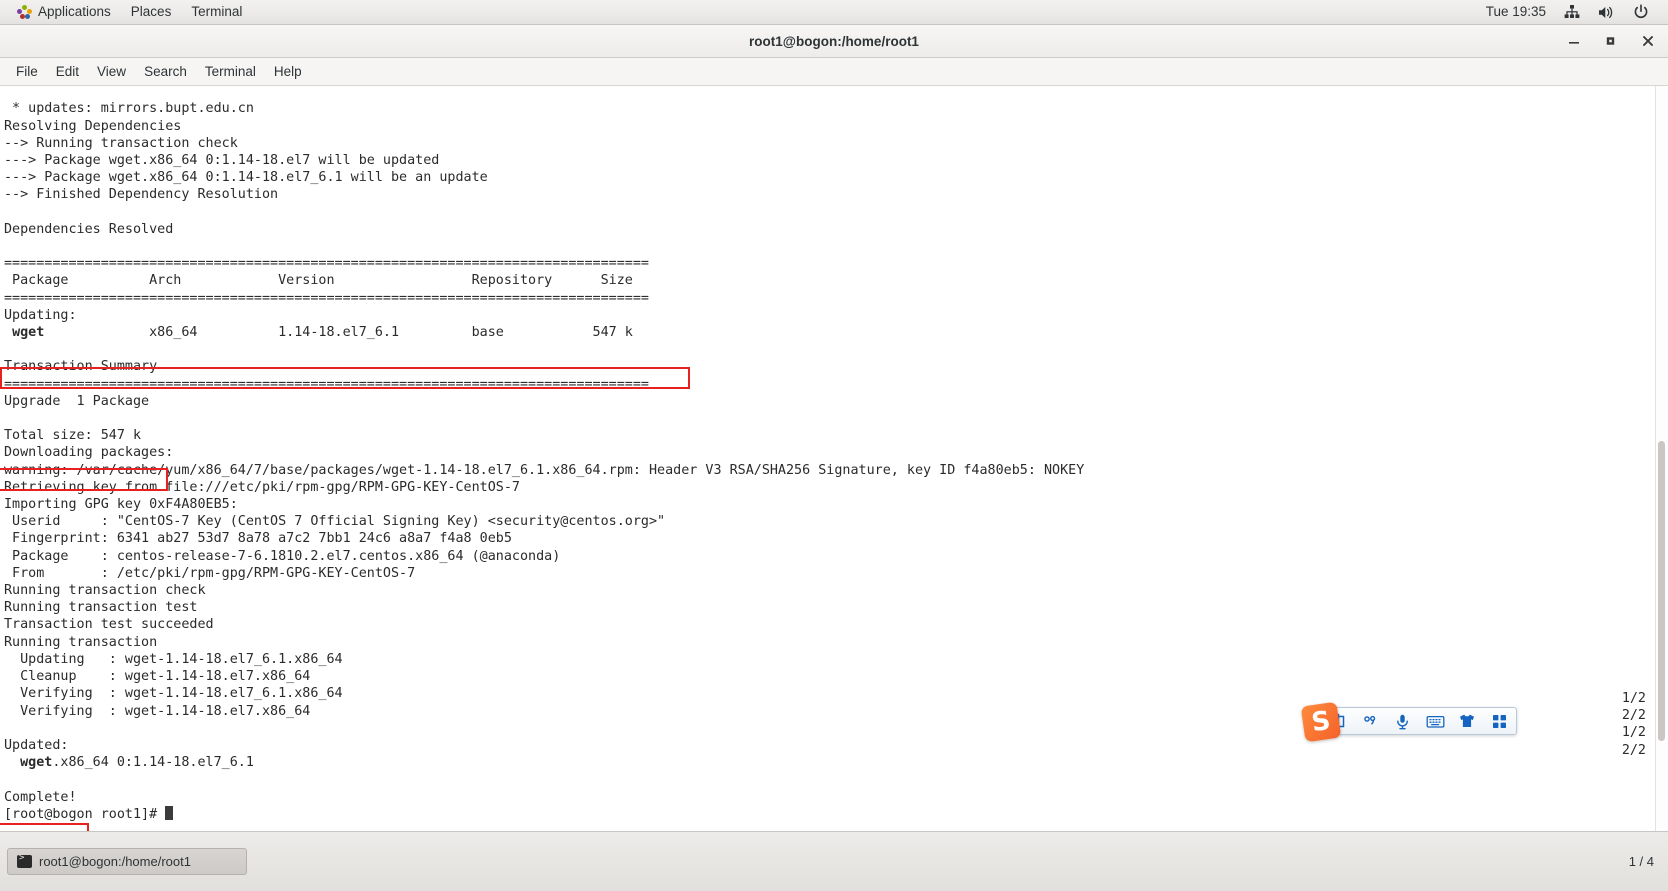 The width and height of the screenshot is (1668, 891). What do you see at coordinates (1435, 721) in the screenshot?
I see `soft-keyboard-icon` at bounding box center [1435, 721].